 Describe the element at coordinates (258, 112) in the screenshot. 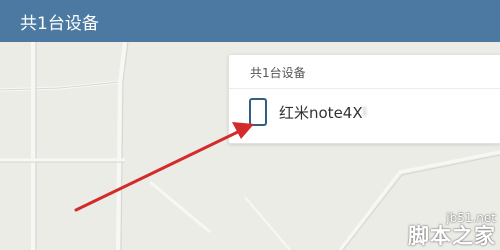

I see `phone-icon` at that location.